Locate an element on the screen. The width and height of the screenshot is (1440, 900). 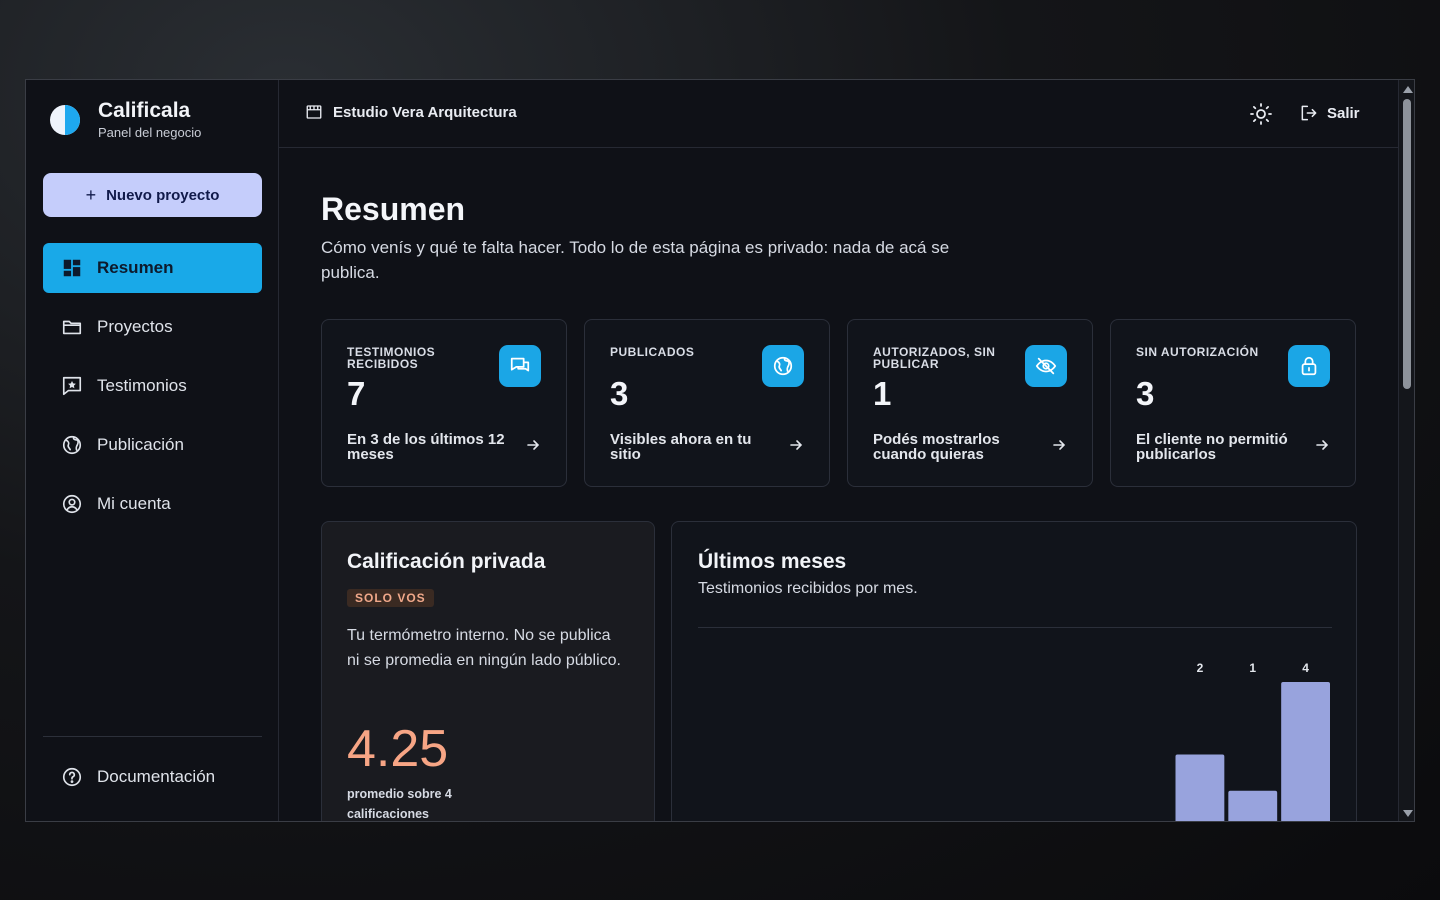
sidebar-item-label: Testimonios is located at coordinates (142, 385).